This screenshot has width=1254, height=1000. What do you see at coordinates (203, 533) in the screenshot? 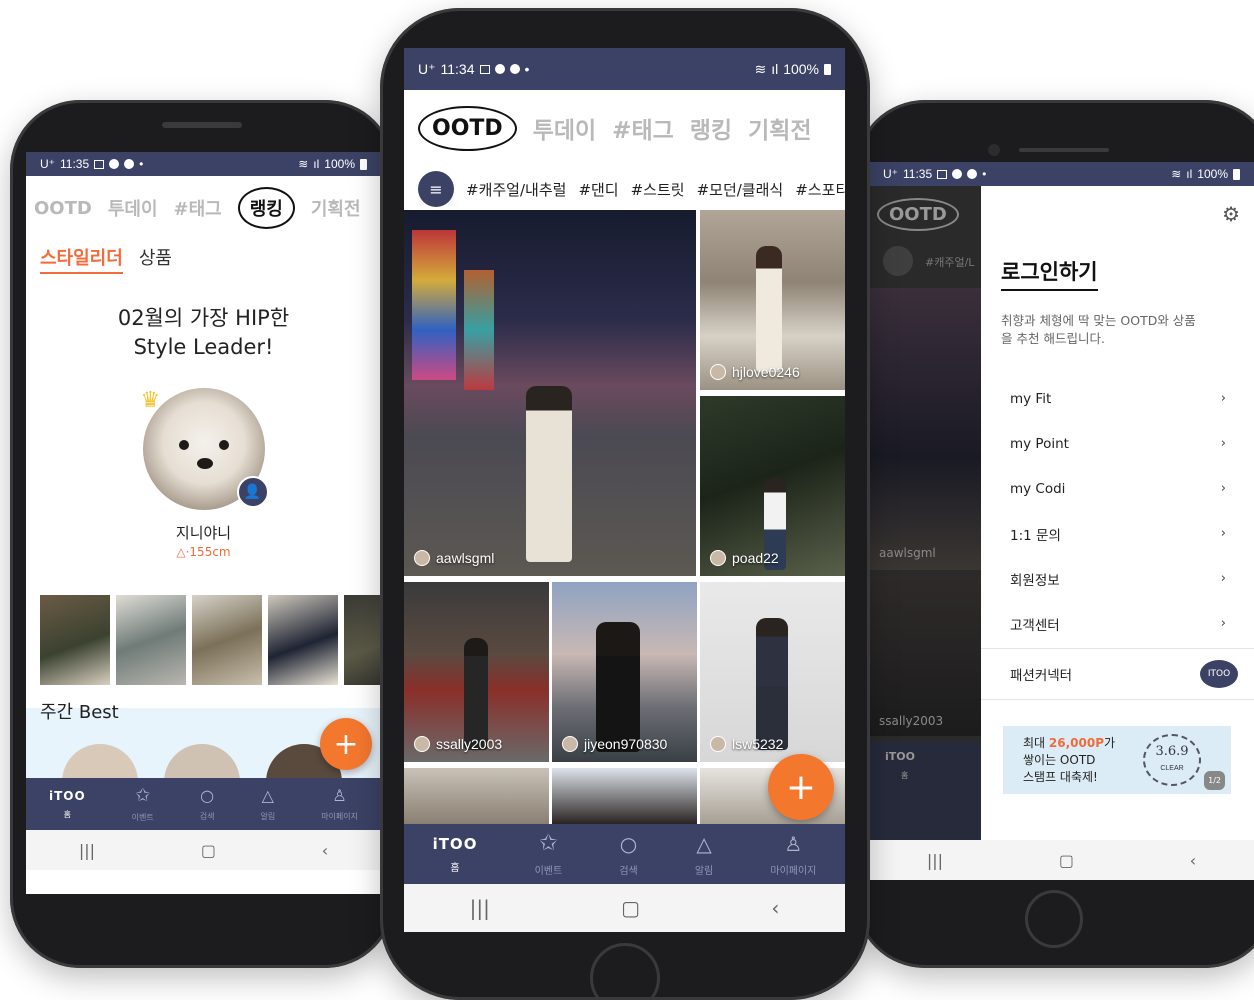
I see `leader-name: 지니야니` at bounding box center [203, 533].